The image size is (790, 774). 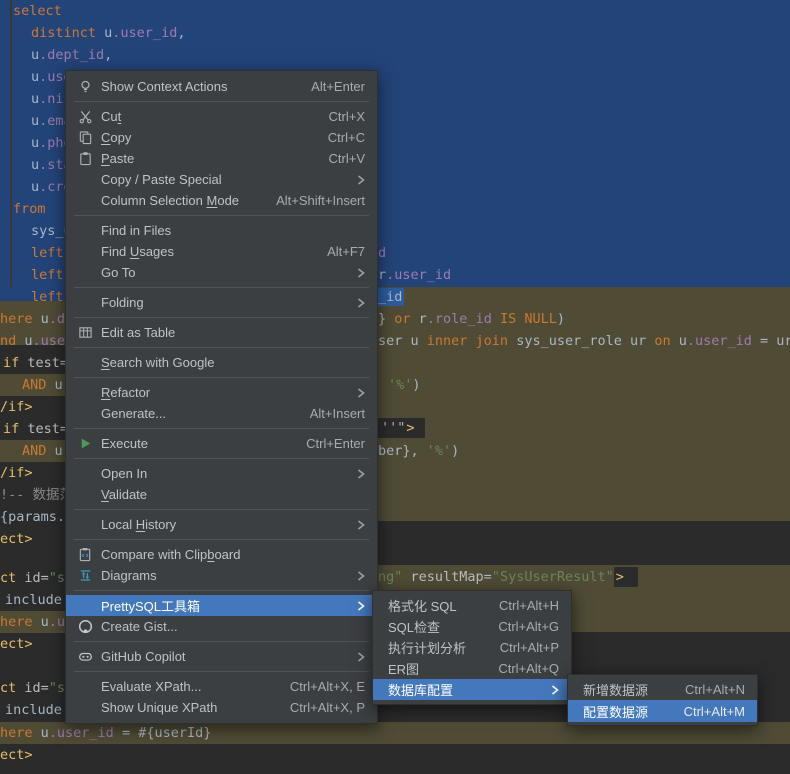 What do you see at coordinates (37, 11) in the screenshot?
I see `code-line: select` at bounding box center [37, 11].